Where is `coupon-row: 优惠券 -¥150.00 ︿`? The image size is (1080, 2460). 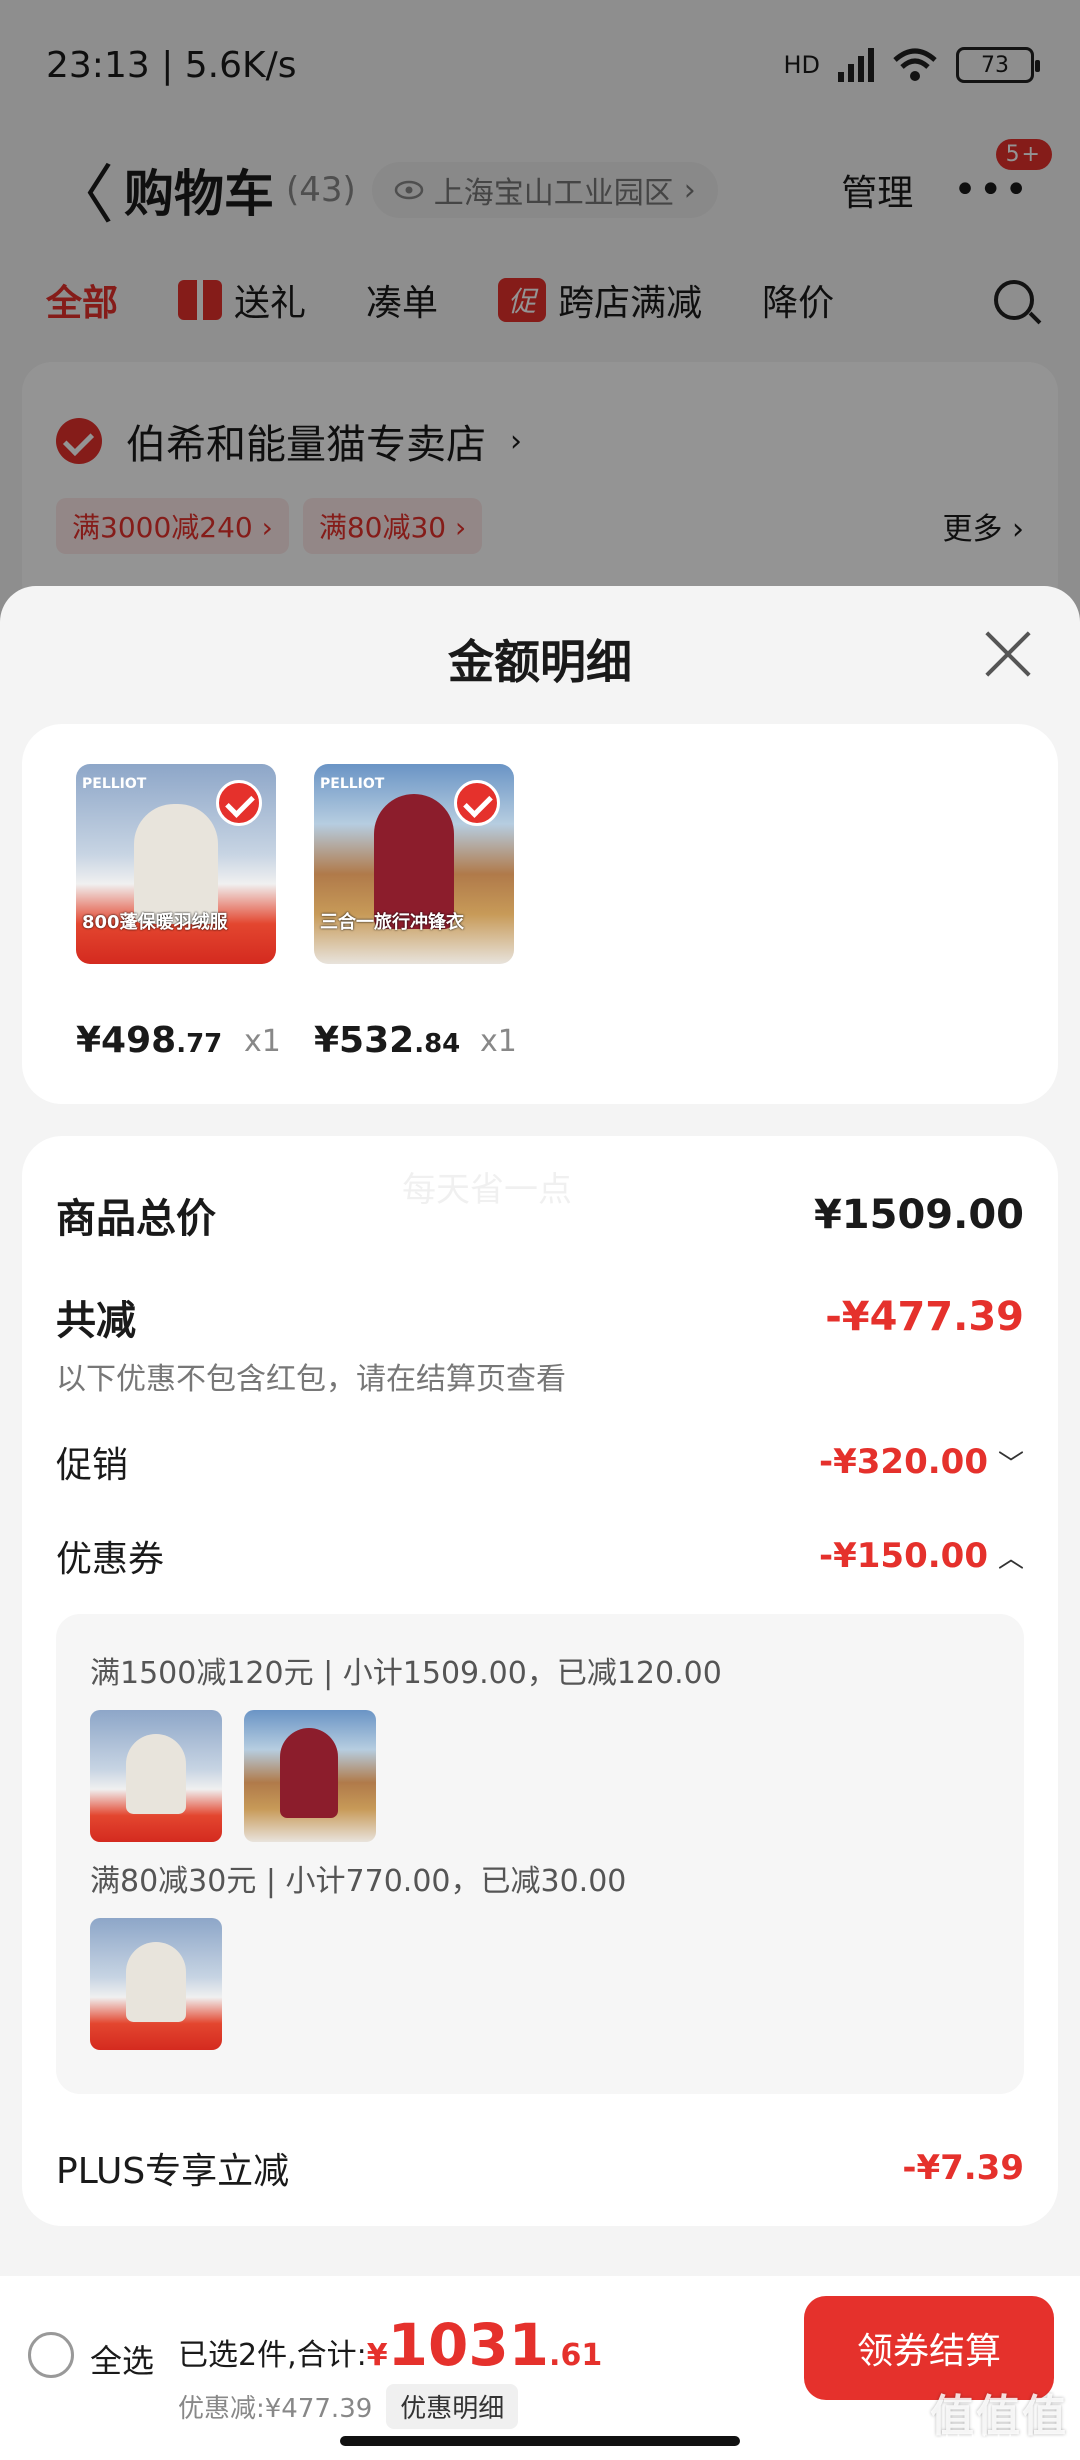 coupon-row: 优惠券 -¥150.00 ︿ is located at coordinates (540, 1556).